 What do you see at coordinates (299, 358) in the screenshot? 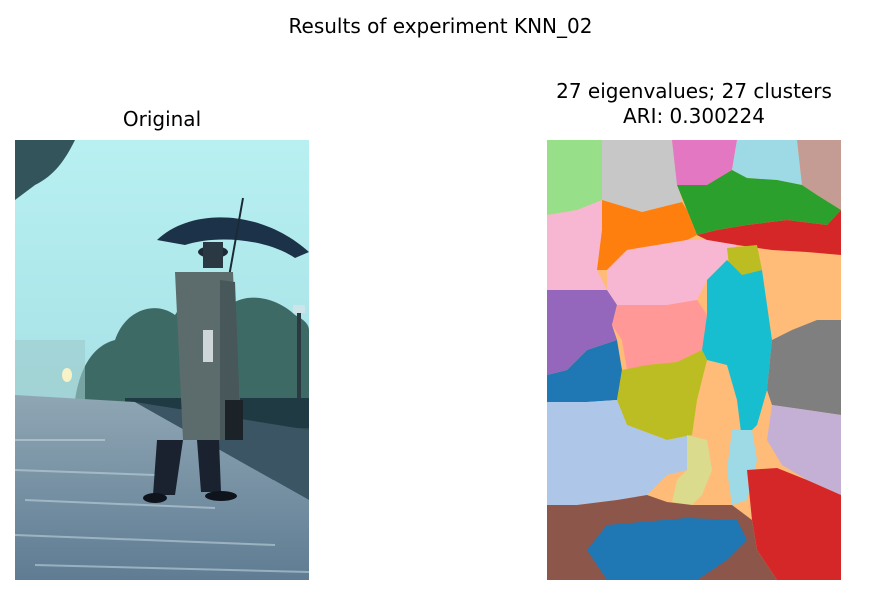
I see `lamp-post` at bounding box center [299, 358].